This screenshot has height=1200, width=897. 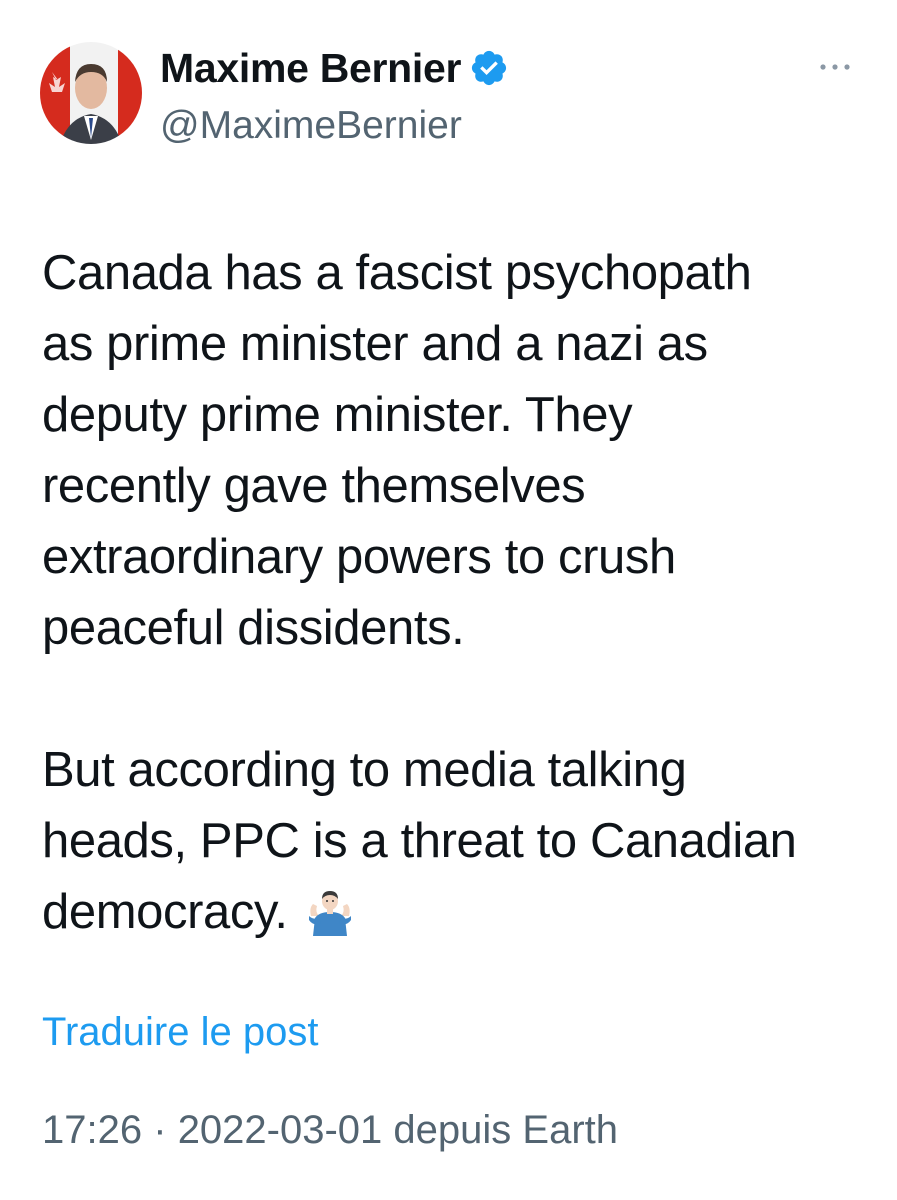 What do you see at coordinates (375, 344) in the screenshot?
I see `tweet-line: as prime minister and a nazi as` at bounding box center [375, 344].